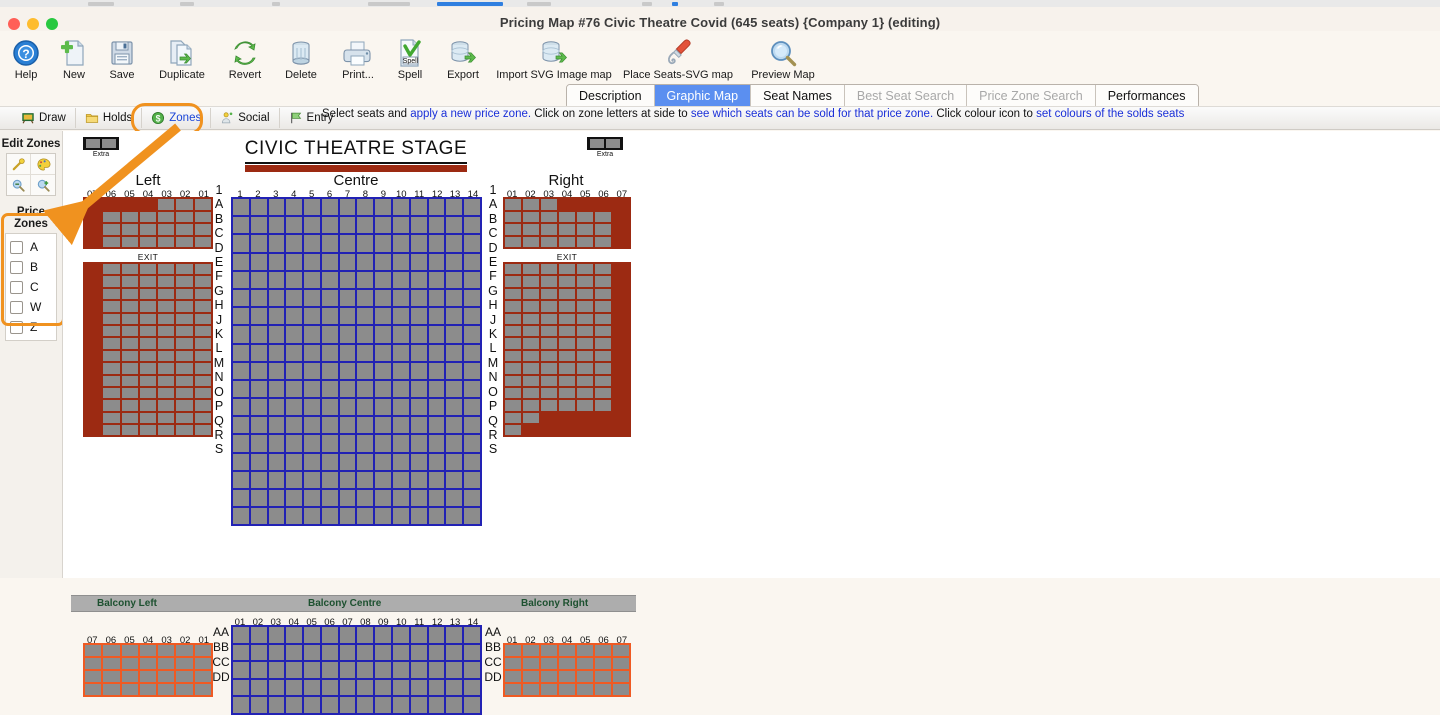 The image size is (1440, 715). What do you see at coordinates (43, 185) in the screenshot?
I see `zoom-in-icon` at bounding box center [43, 185].